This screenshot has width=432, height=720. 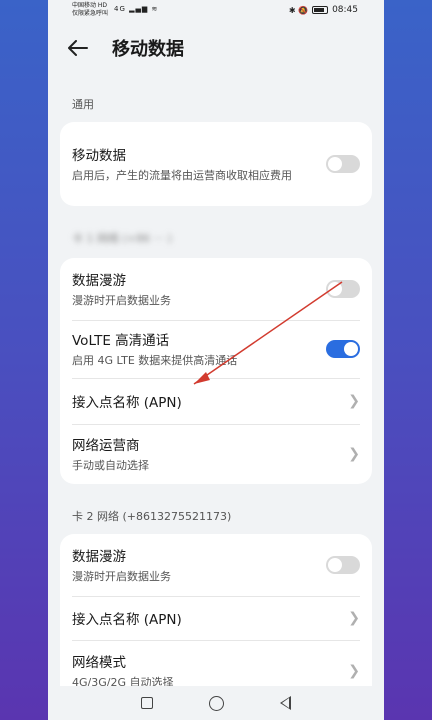 I want to click on mobile-data-subtitle: 启用后，产生的流量将由运营商收取相应费用, so click(x=182, y=175).